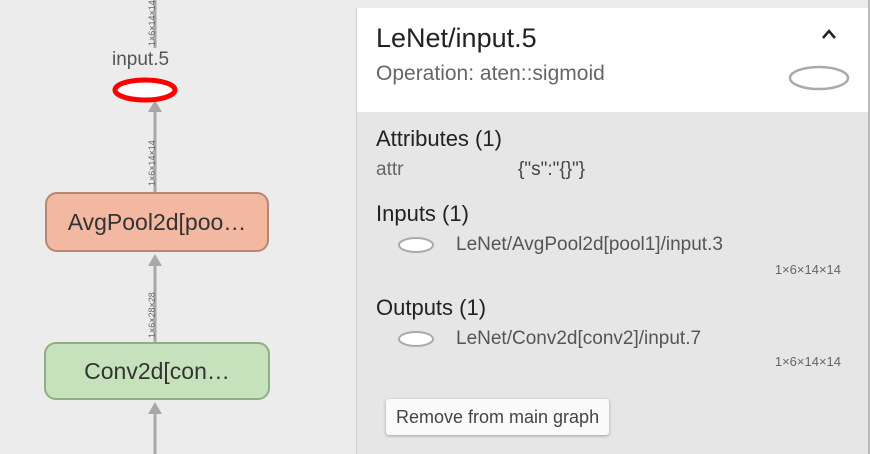 The width and height of the screenshot is (870, 454). I want to click on inputs-heading: Inputs (1), so click(422, 213).